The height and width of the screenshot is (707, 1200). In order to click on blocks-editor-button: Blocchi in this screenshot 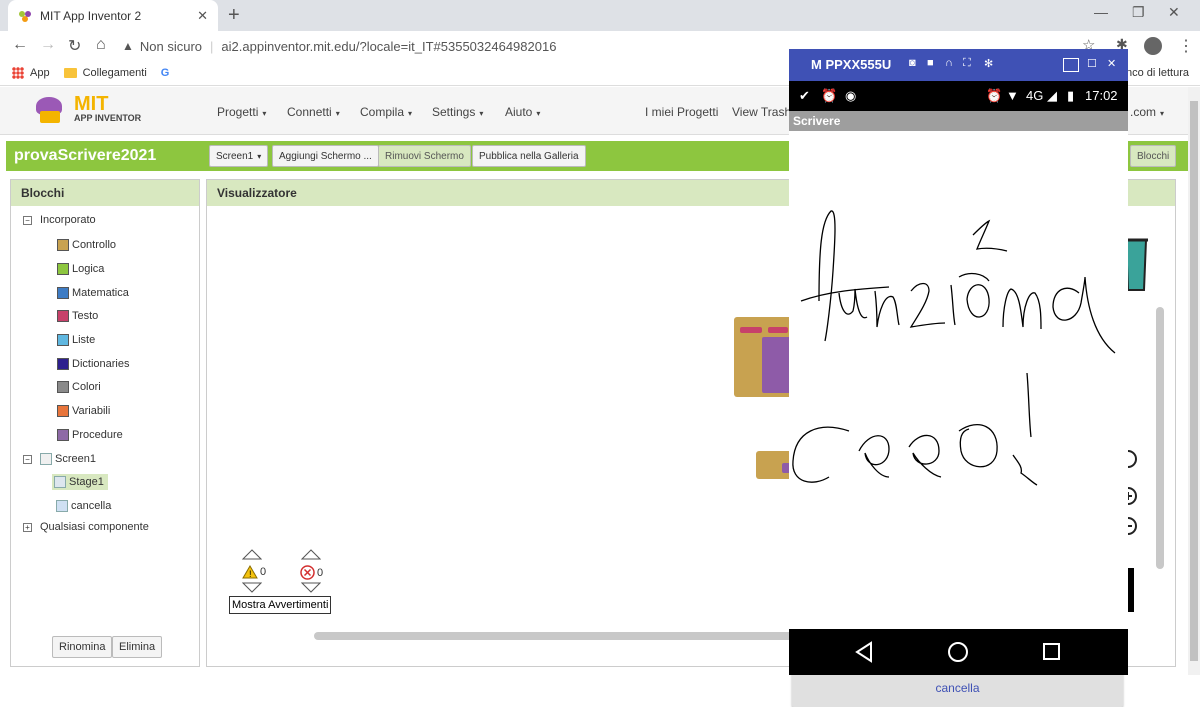, I will do `click(1153, 156)`.